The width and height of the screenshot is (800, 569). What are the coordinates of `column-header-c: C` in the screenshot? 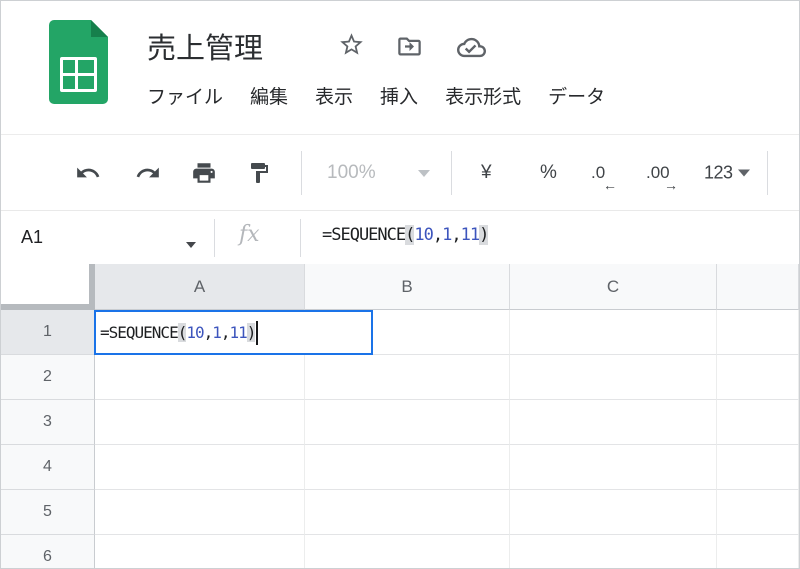 It's located at (613, 287).